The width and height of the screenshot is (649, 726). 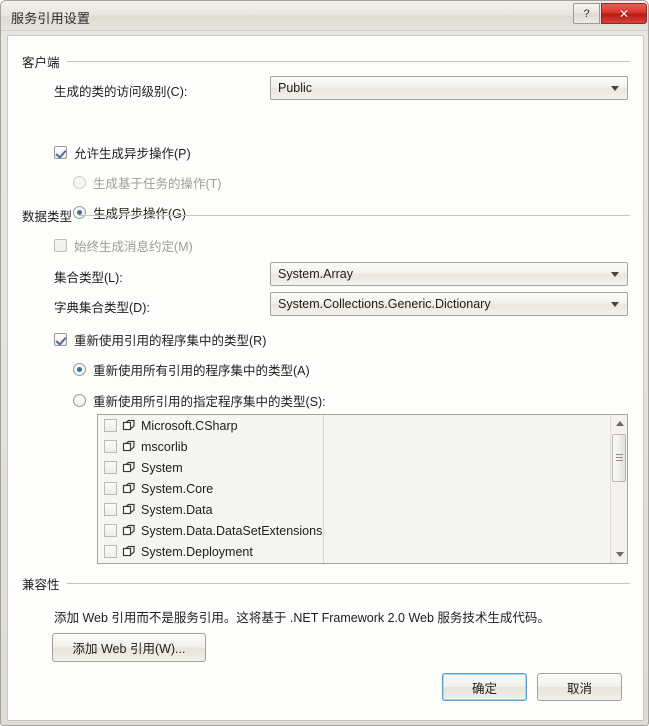 What do you see at coordinates (232, 530) in the screenshot?
I see `assembly-name: System.Data.DataSetExtensions` at bounding box center [232, 530].